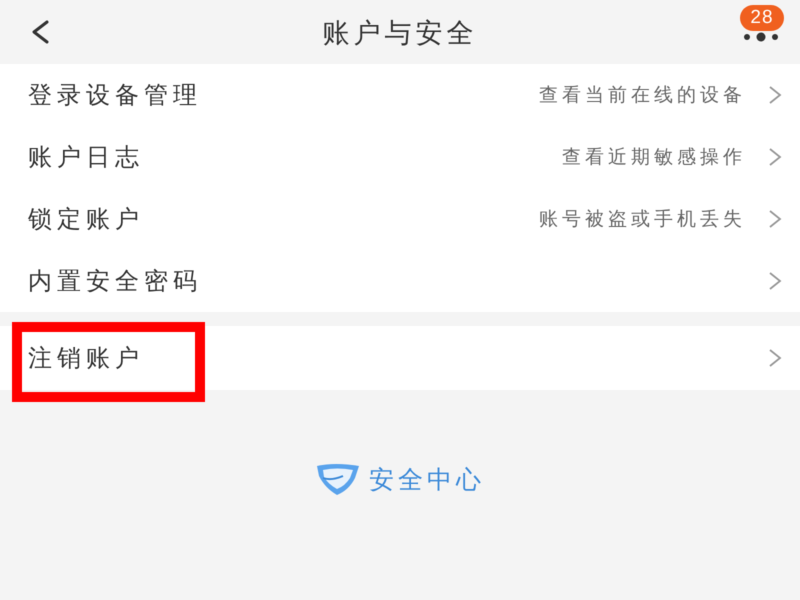  What do you see at coordinates (86, 219) in the screenshot?
I see `row-label: 锁定账户` at bounding box center [86, 219].